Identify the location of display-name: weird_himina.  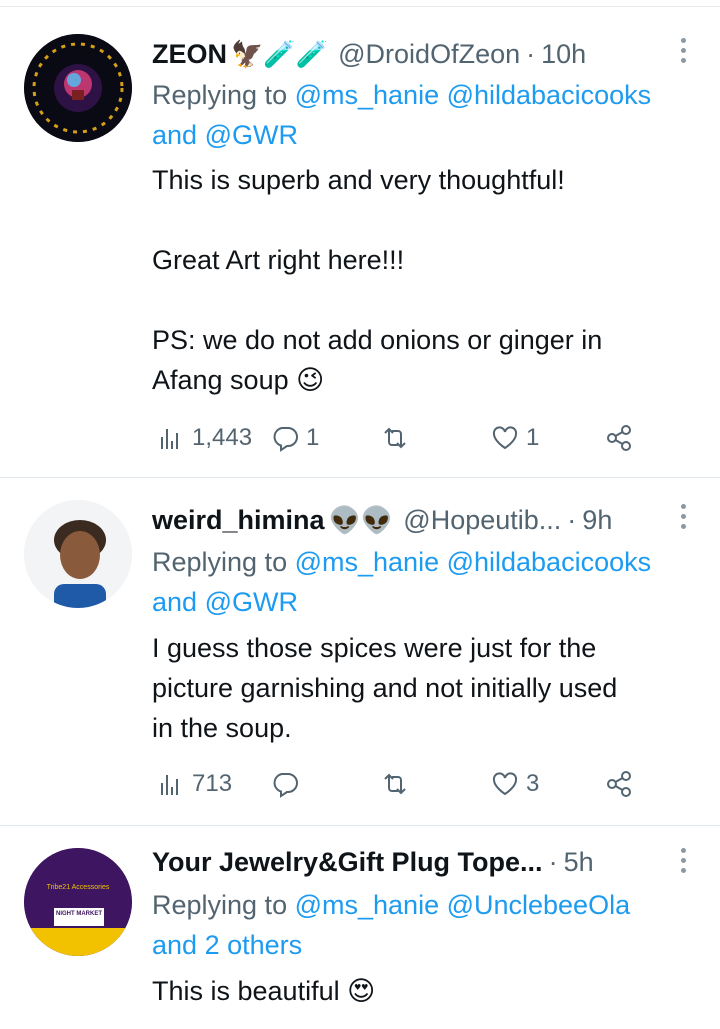
(238, 520).